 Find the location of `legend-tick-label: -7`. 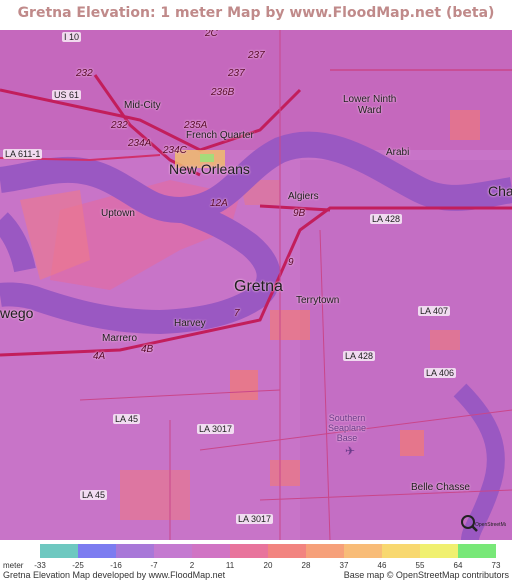

legend-tick-label: -7 is located at coordinates (154, 565).